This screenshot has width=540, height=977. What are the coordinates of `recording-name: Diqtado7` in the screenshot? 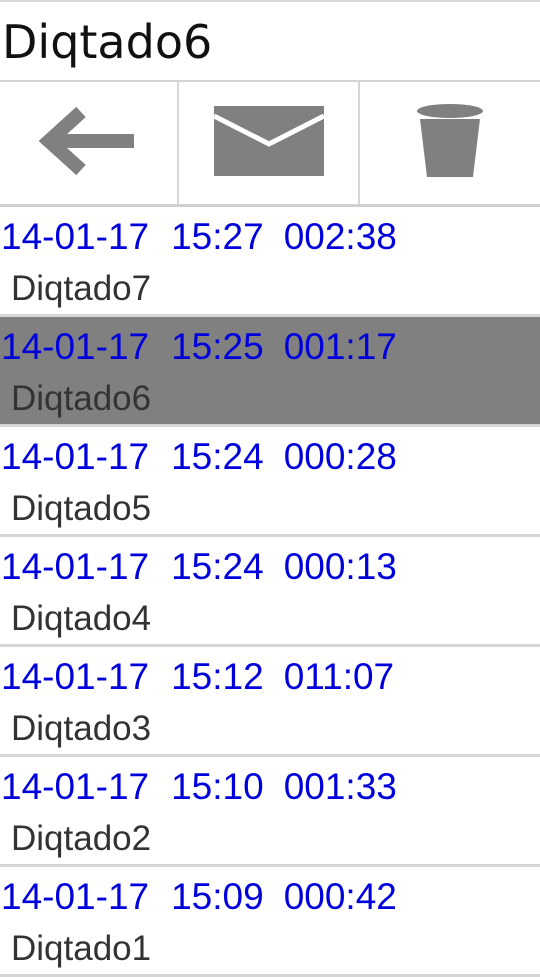 It's located at (81, 288).